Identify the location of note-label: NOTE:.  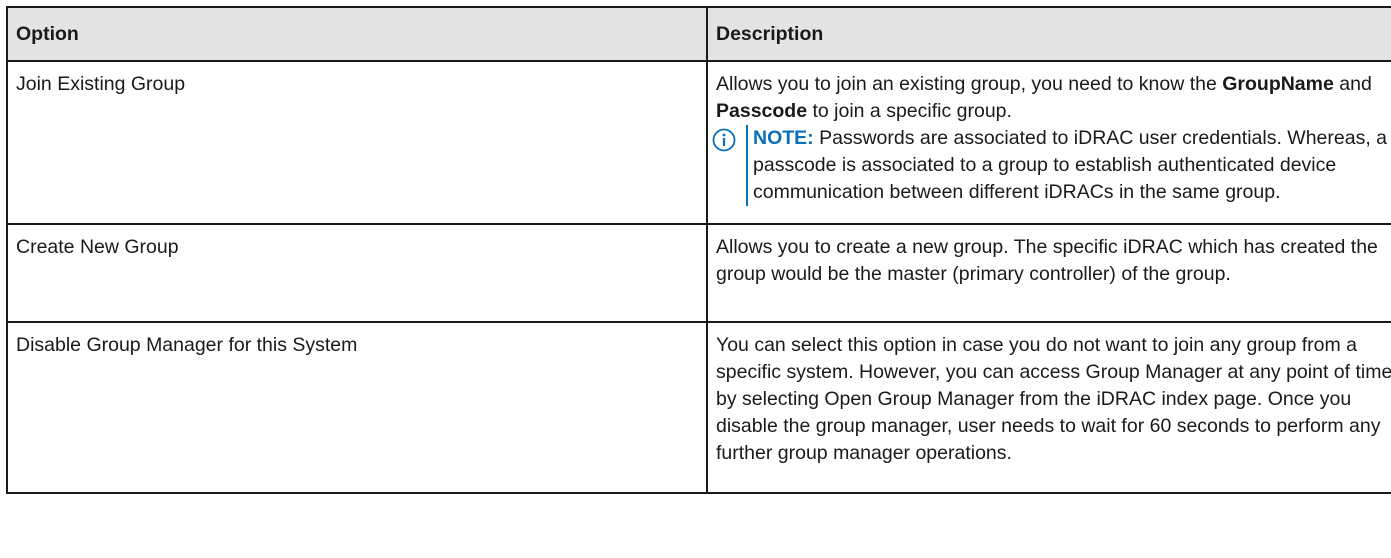
(783, 138).